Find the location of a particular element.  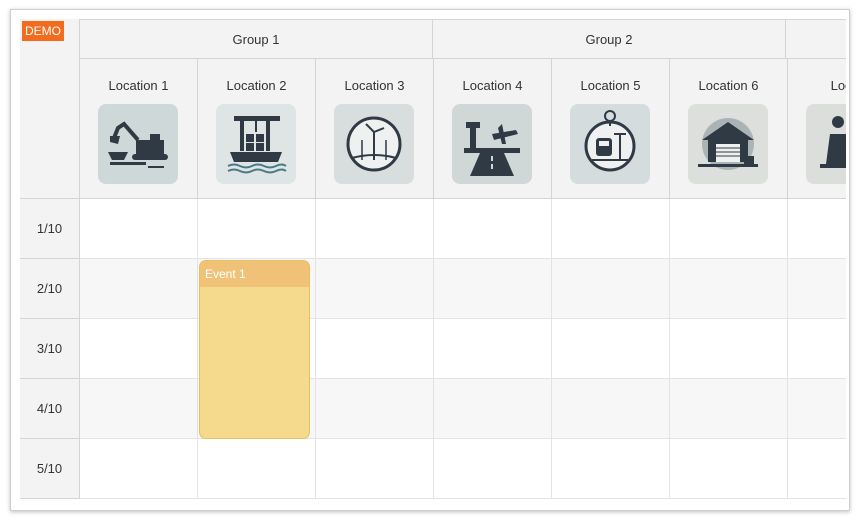

event-block: Event 1 is located at coordinates (254, 349).